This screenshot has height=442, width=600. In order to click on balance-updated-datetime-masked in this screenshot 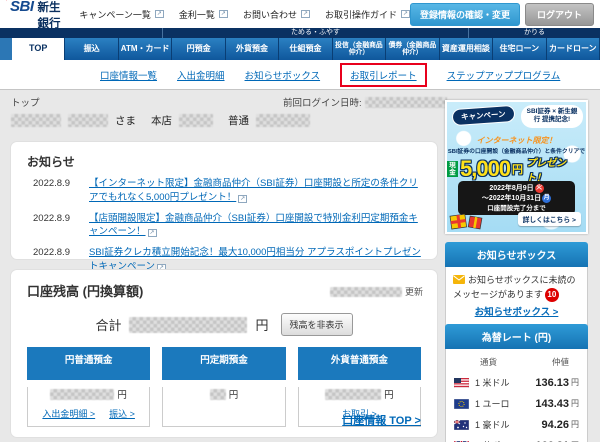, I will do `click(365, 291)`.